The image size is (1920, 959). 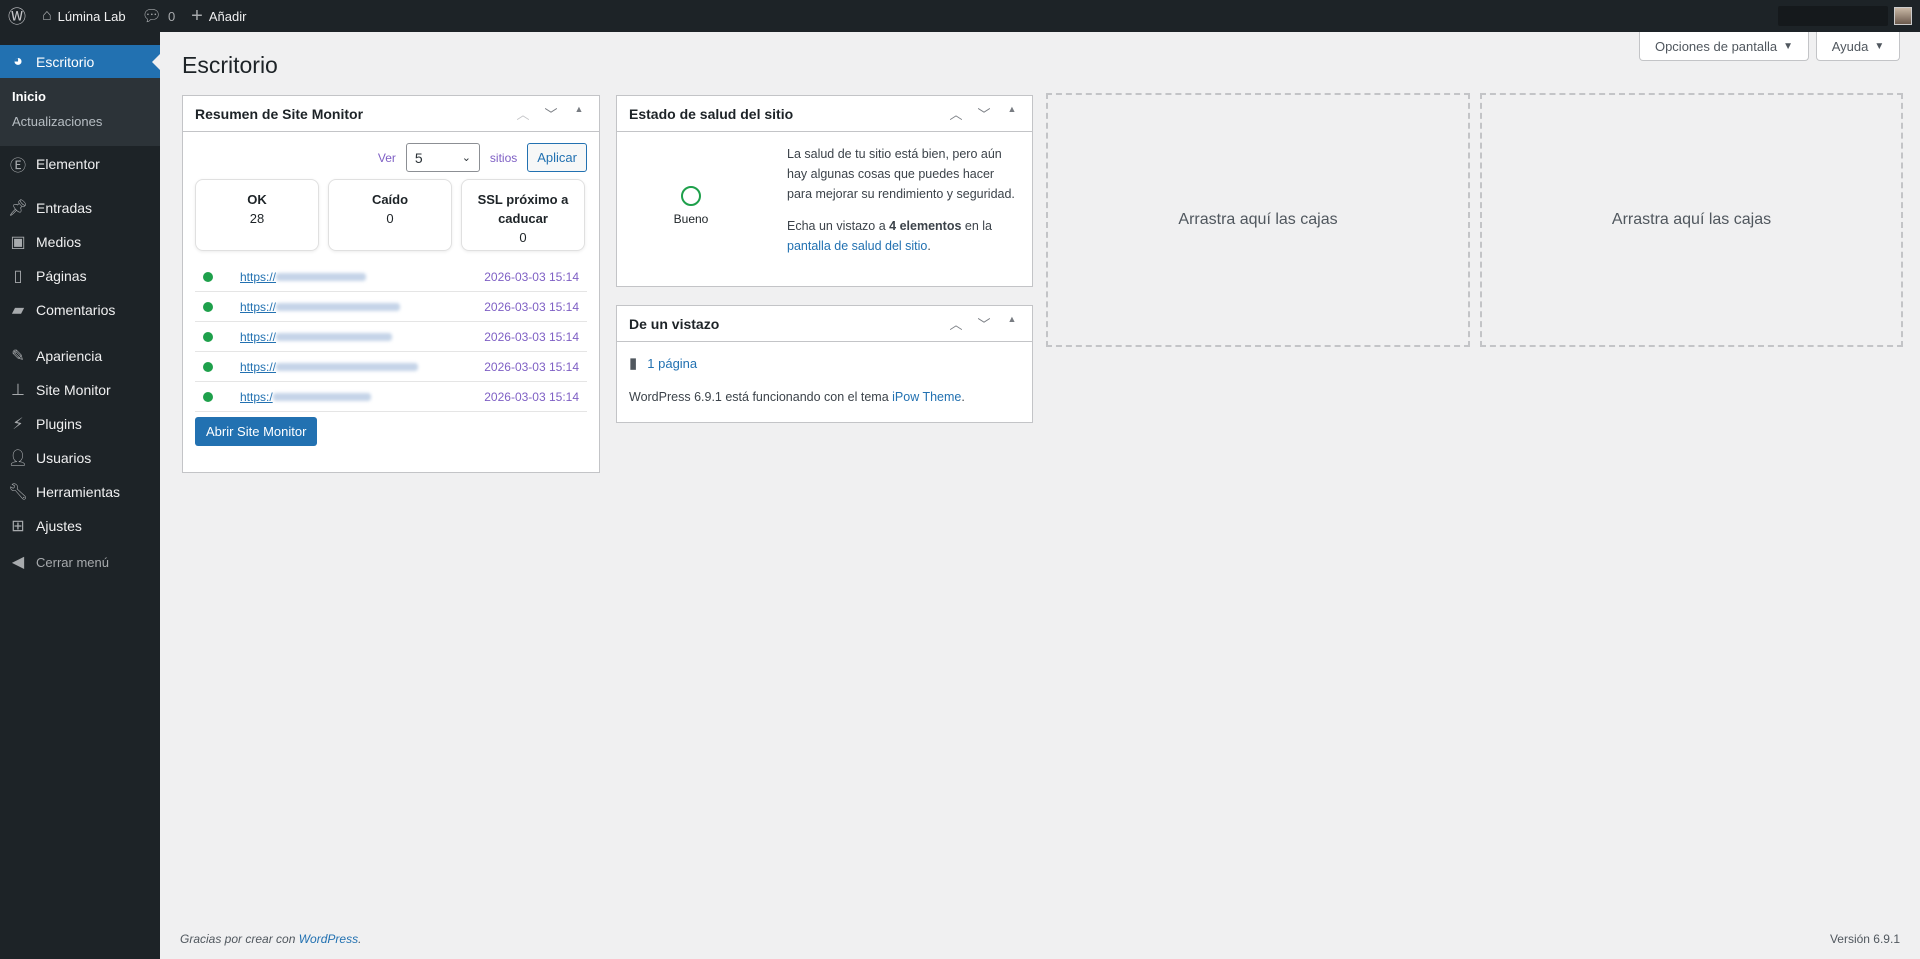 I want to click on sidebar-item-apariencia: ✎ Apariencia, so click(x=80, y=356).